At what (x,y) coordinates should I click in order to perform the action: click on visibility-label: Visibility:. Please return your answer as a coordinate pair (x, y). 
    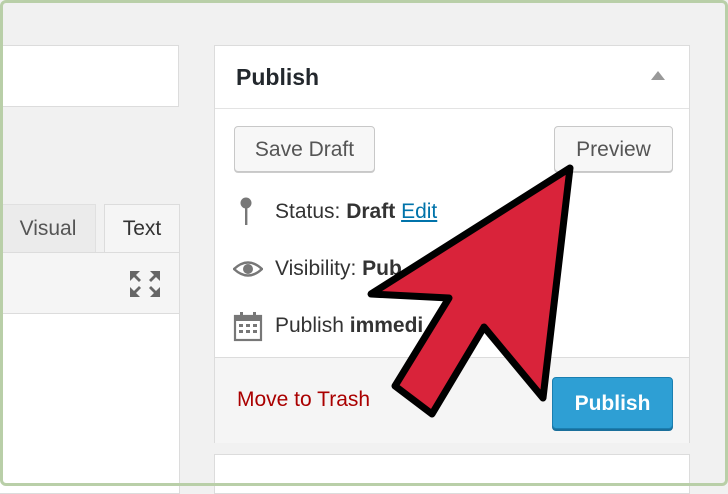
    Looking at the image, I should click on (316, 268).